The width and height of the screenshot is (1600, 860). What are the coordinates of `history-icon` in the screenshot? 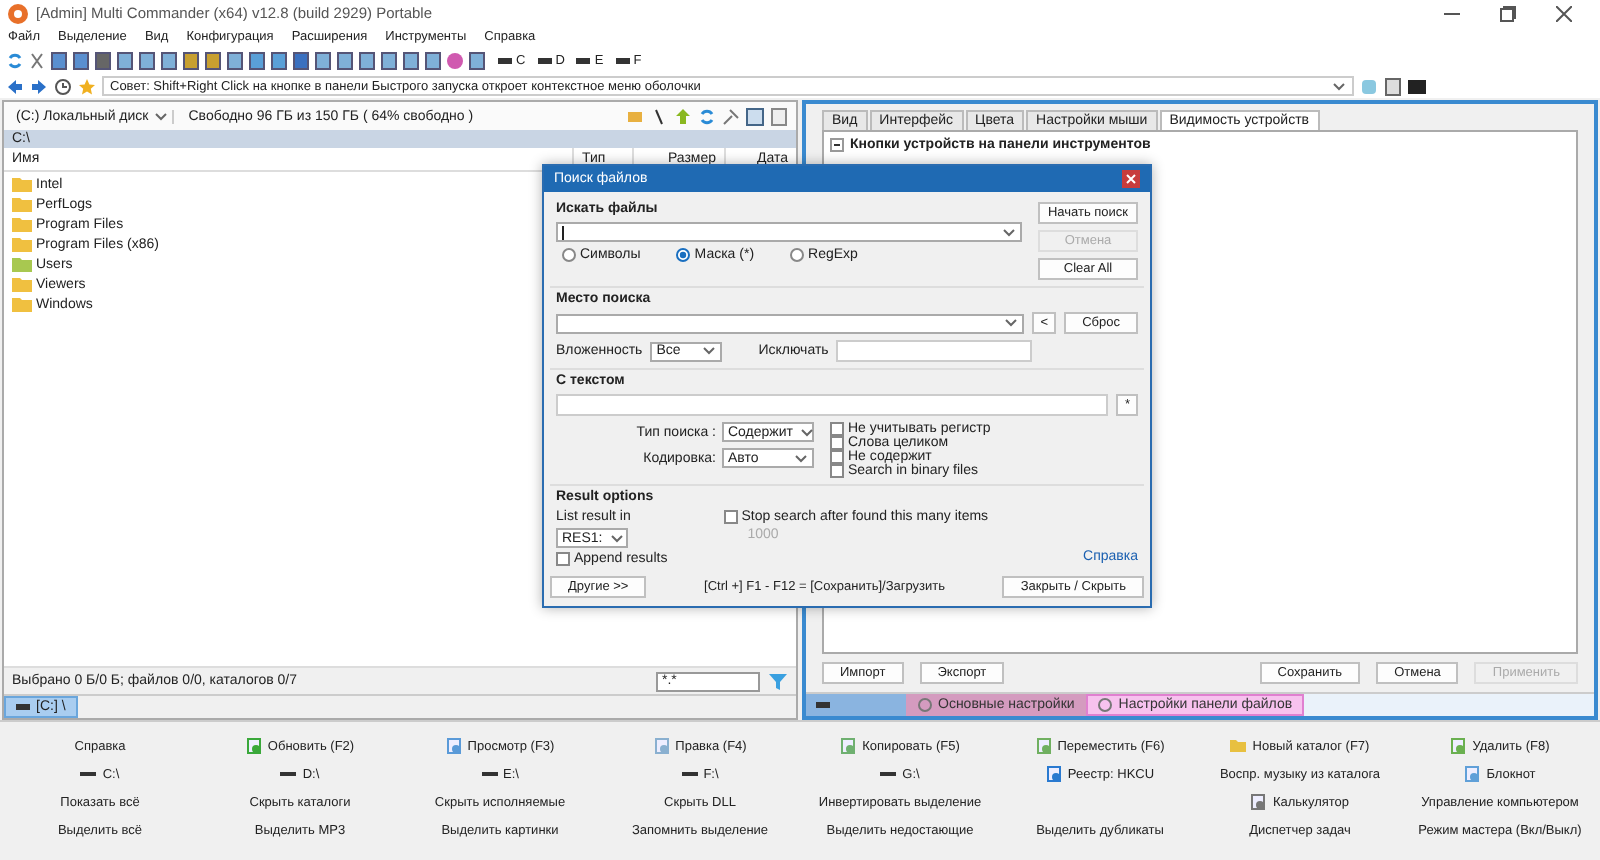 It's located at (63, 86).